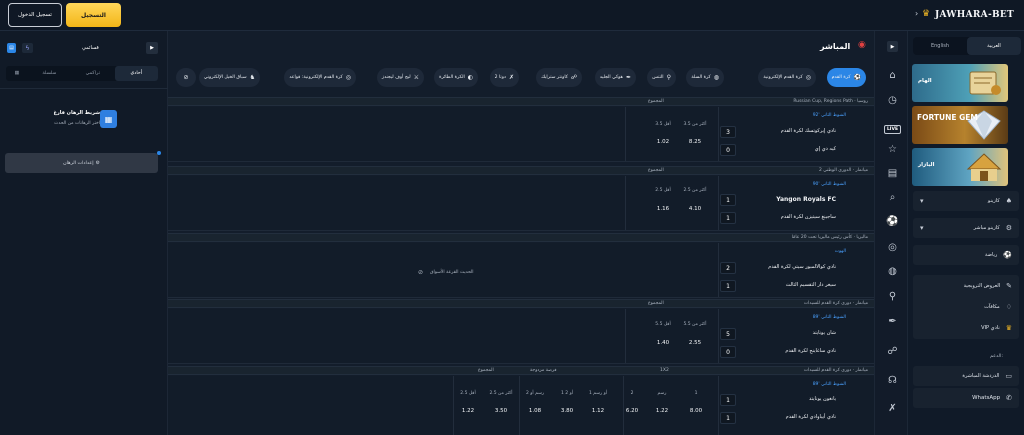 This screenshot has height=435, width=1024. I want to click on odd-value: 1.40, so click(663, 343).